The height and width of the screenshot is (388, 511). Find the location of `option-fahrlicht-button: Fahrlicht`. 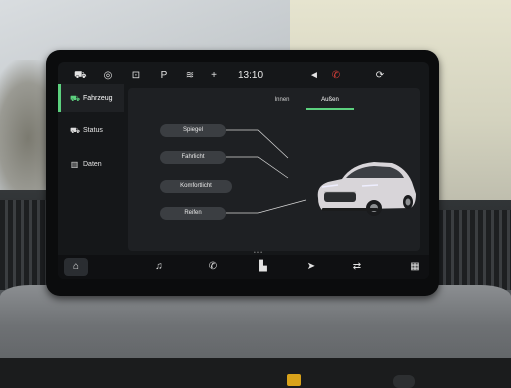

option-fahrlicht-button: Fahrlicht is located at coordinates (193, 157).